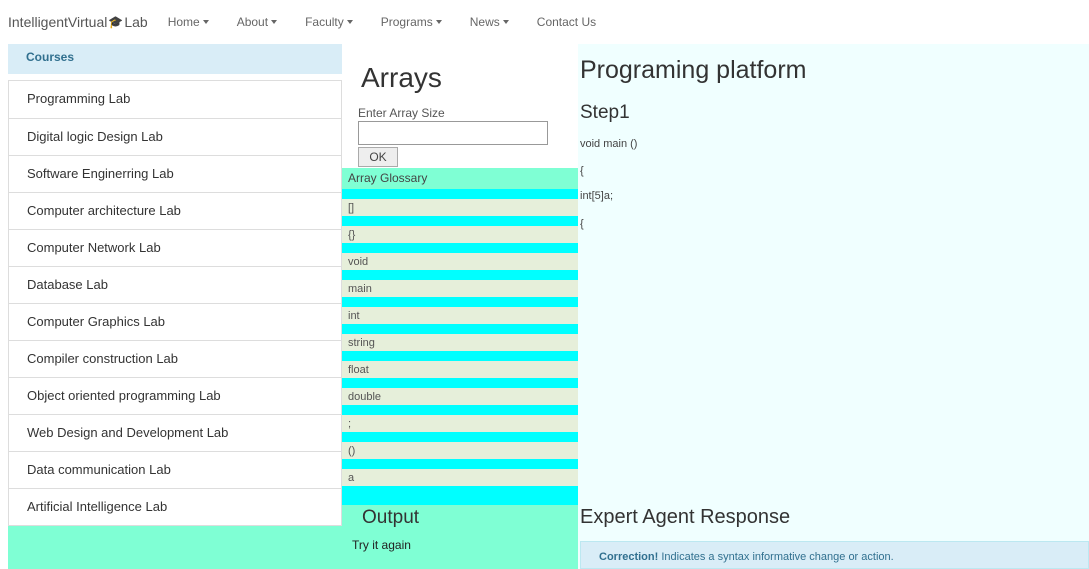 This screenshot has height=569, width=1089. Describe the element at coordinates (460, 537) in the screenshot. I see `output-panel: Output Try it again` at that location.